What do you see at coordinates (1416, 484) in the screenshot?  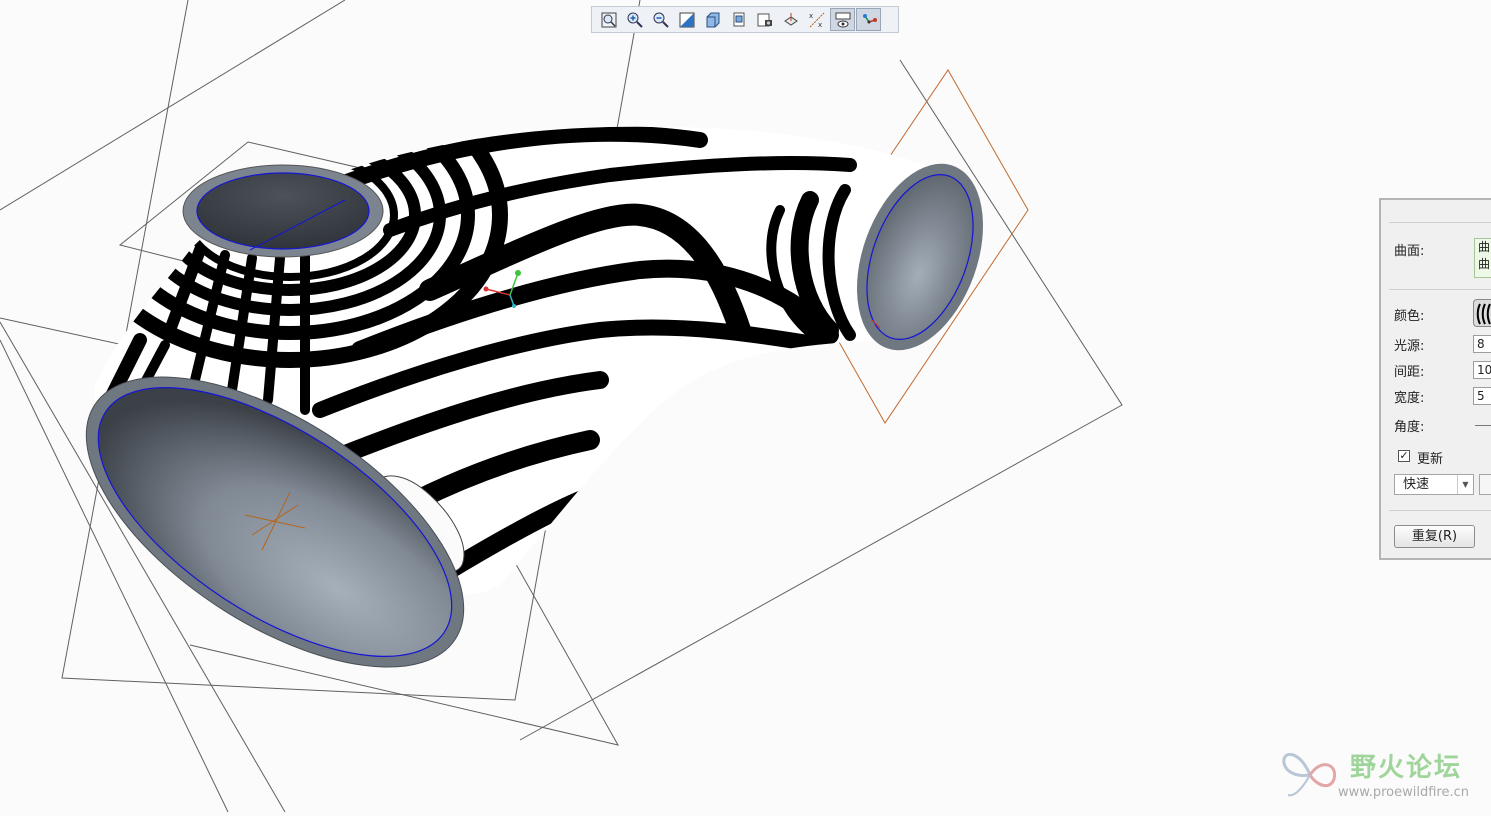 I see `quality-value: 快速` at bounding box center [1416, 484].